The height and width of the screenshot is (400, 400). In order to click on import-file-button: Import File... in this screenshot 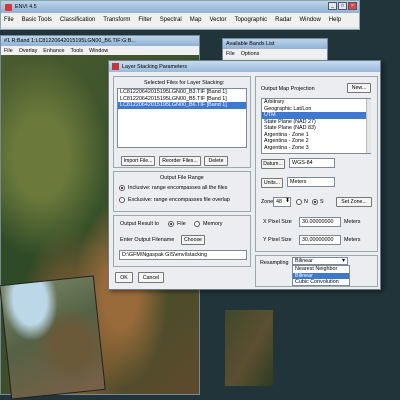, I will do `click(138, 161)`.